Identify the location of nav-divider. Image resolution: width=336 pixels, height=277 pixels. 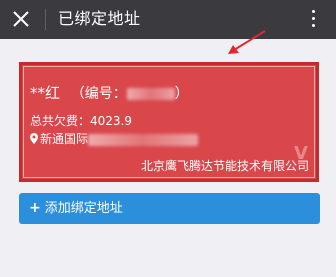
(45, 19).